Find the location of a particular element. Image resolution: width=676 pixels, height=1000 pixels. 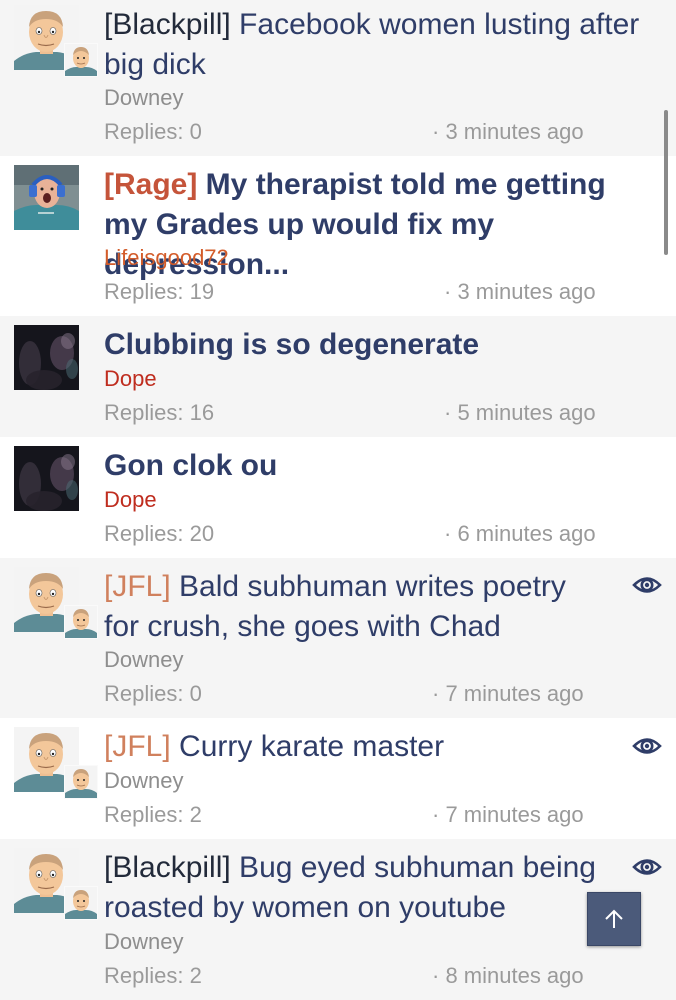

scroll-to-top-button is located at coordinates (614, 919).